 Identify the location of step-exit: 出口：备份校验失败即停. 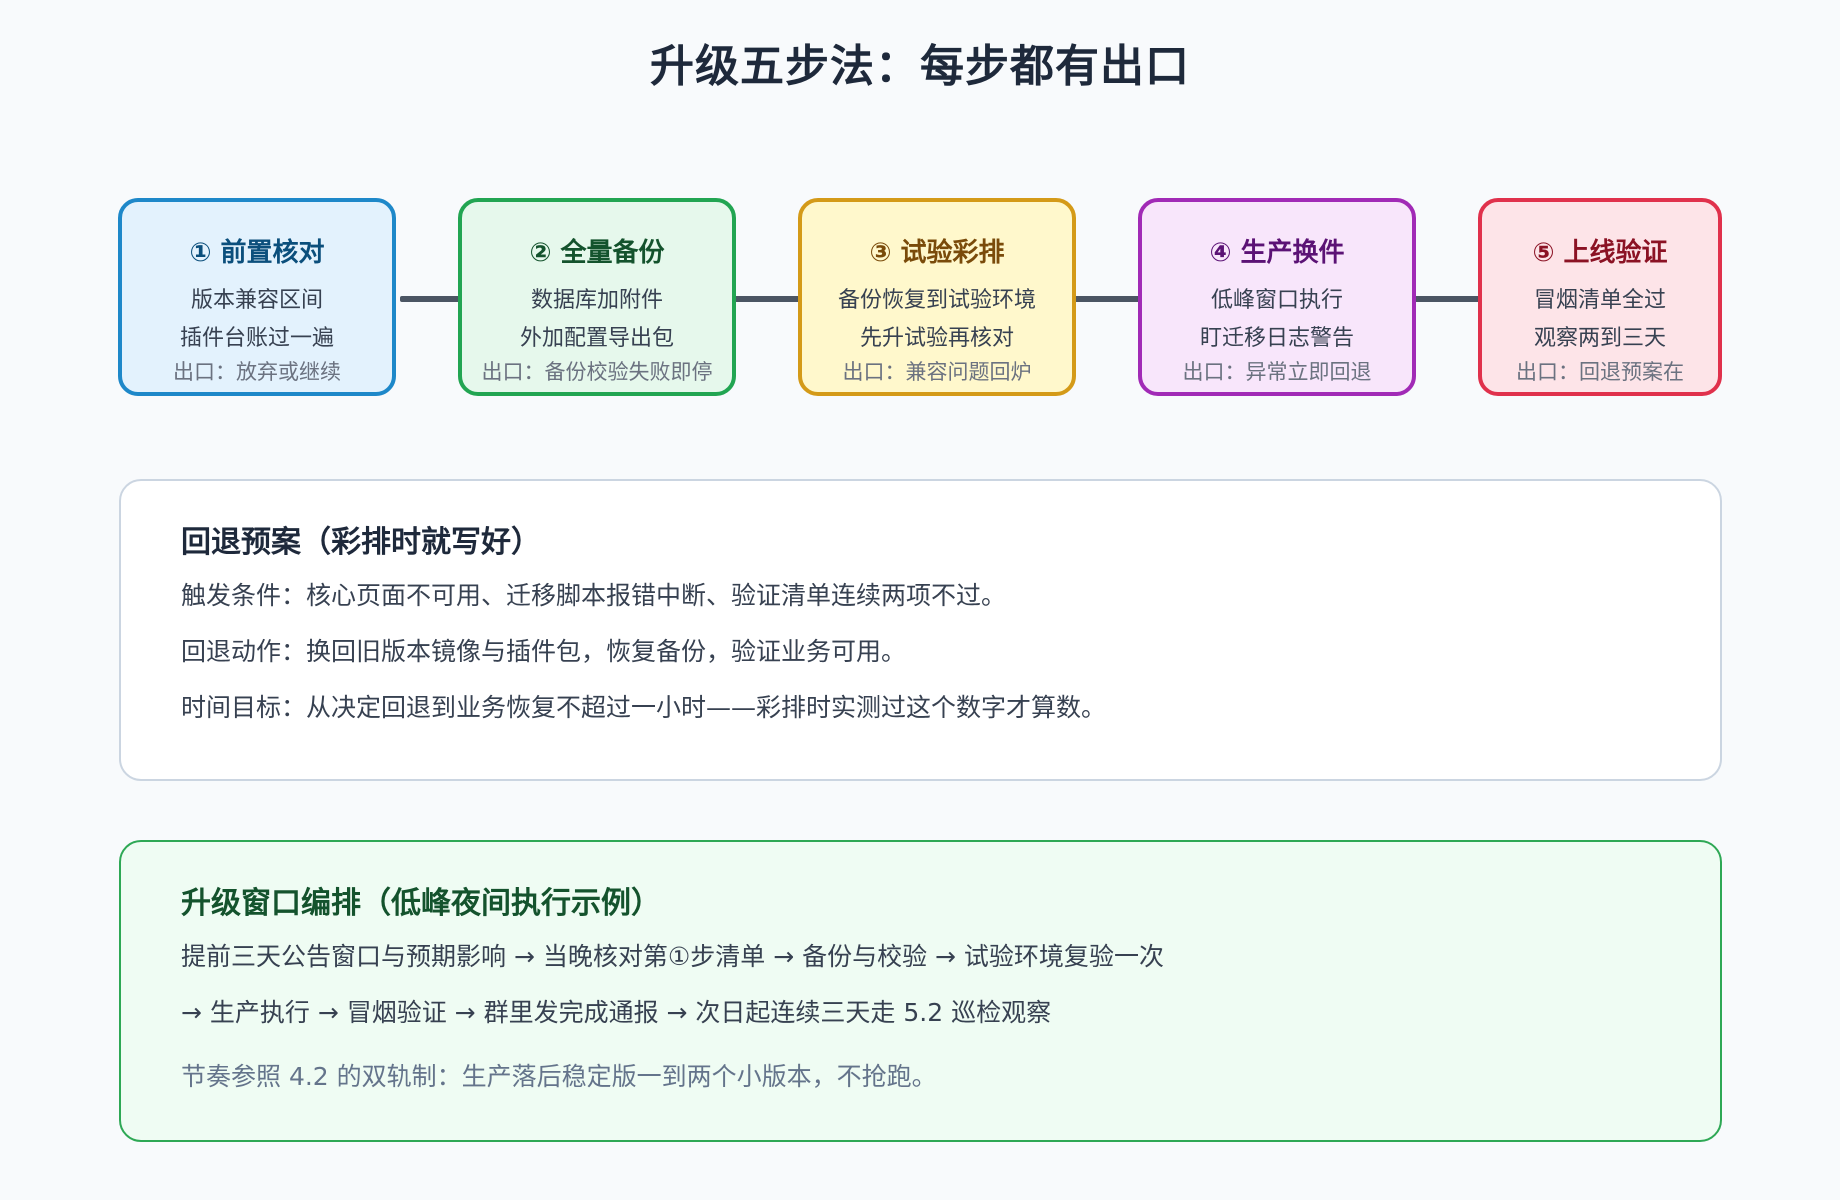
(597, 372).